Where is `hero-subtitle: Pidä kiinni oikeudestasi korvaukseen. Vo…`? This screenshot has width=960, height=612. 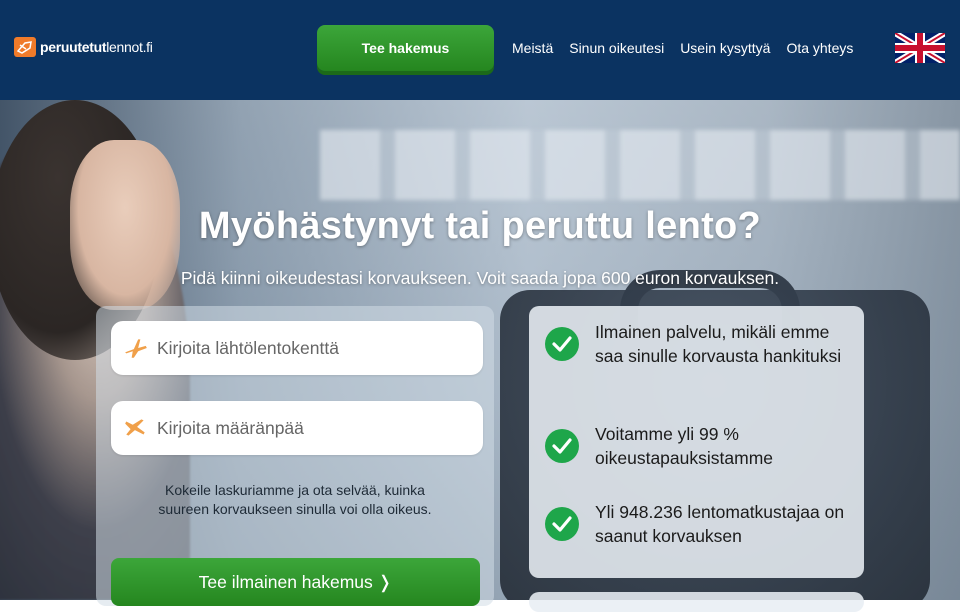
hero-subtitle: Pidä kiinni oikeudestasi korvaukseen. Vo… is located at coordinates (480, 278).